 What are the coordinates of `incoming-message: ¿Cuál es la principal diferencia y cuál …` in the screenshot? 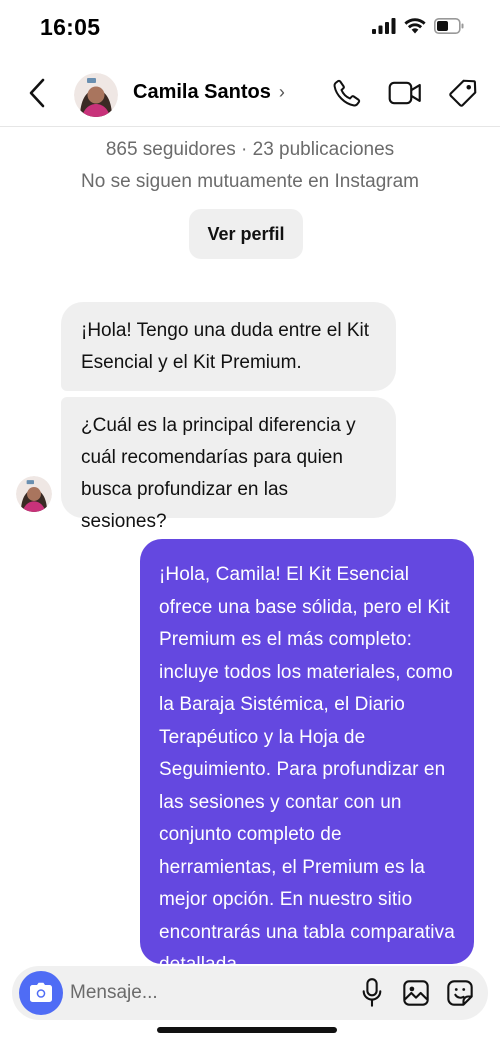 It's located at (228, 464).